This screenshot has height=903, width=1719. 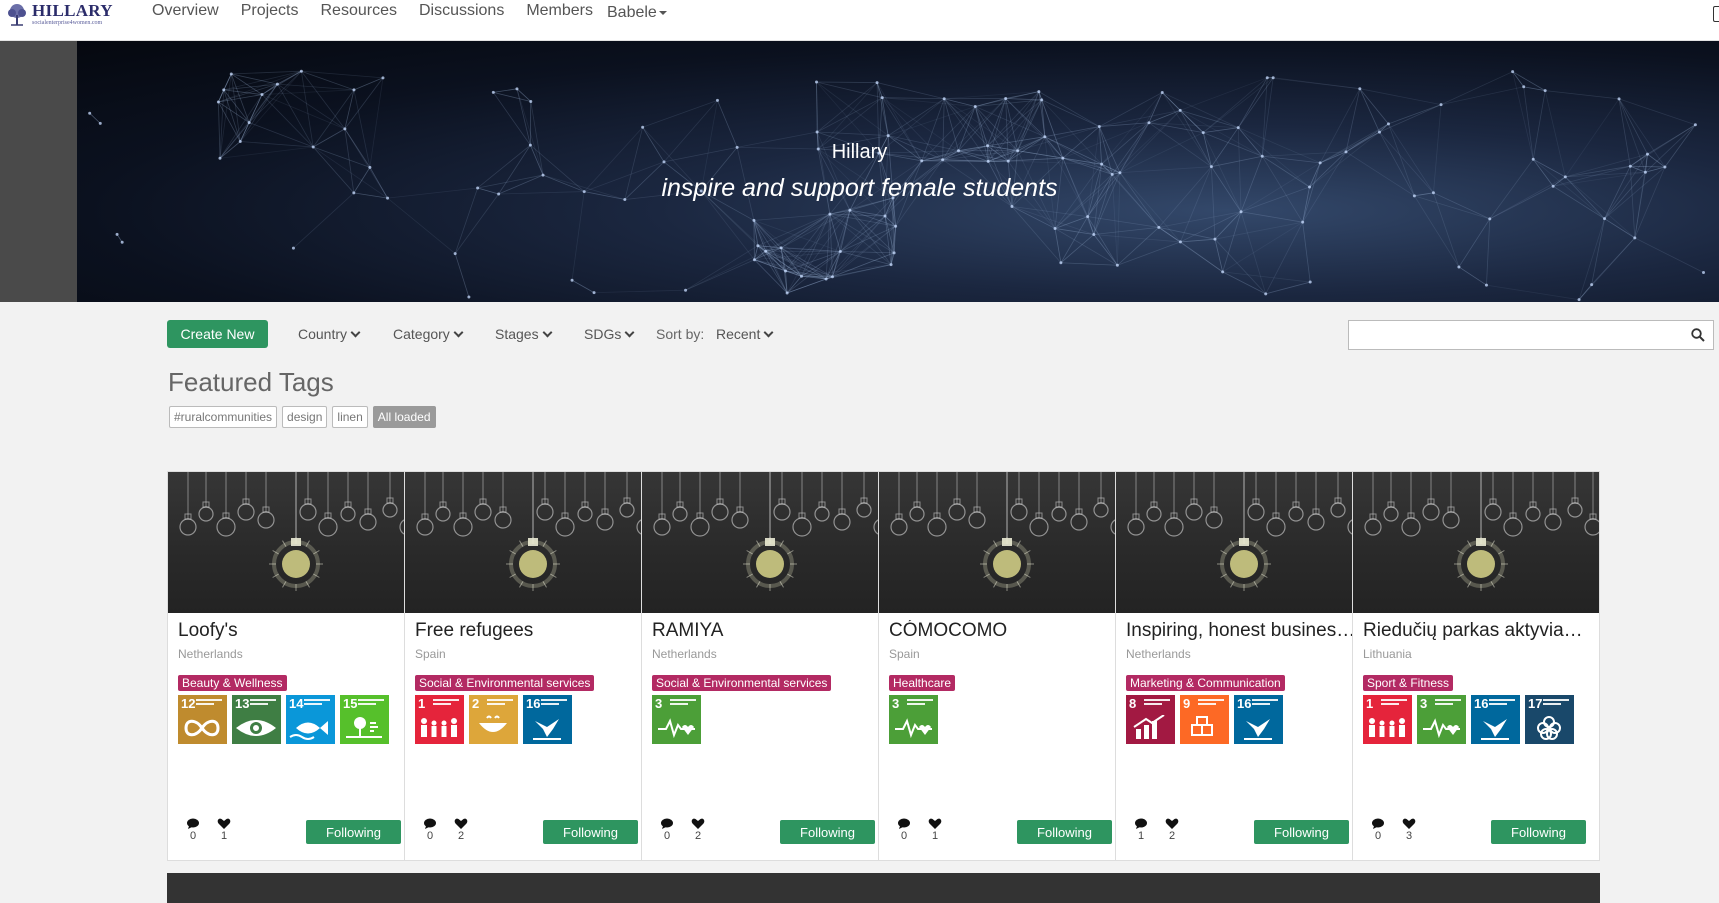 I want to click on nav-discussions: Discussions, so click(x=461, y=11).